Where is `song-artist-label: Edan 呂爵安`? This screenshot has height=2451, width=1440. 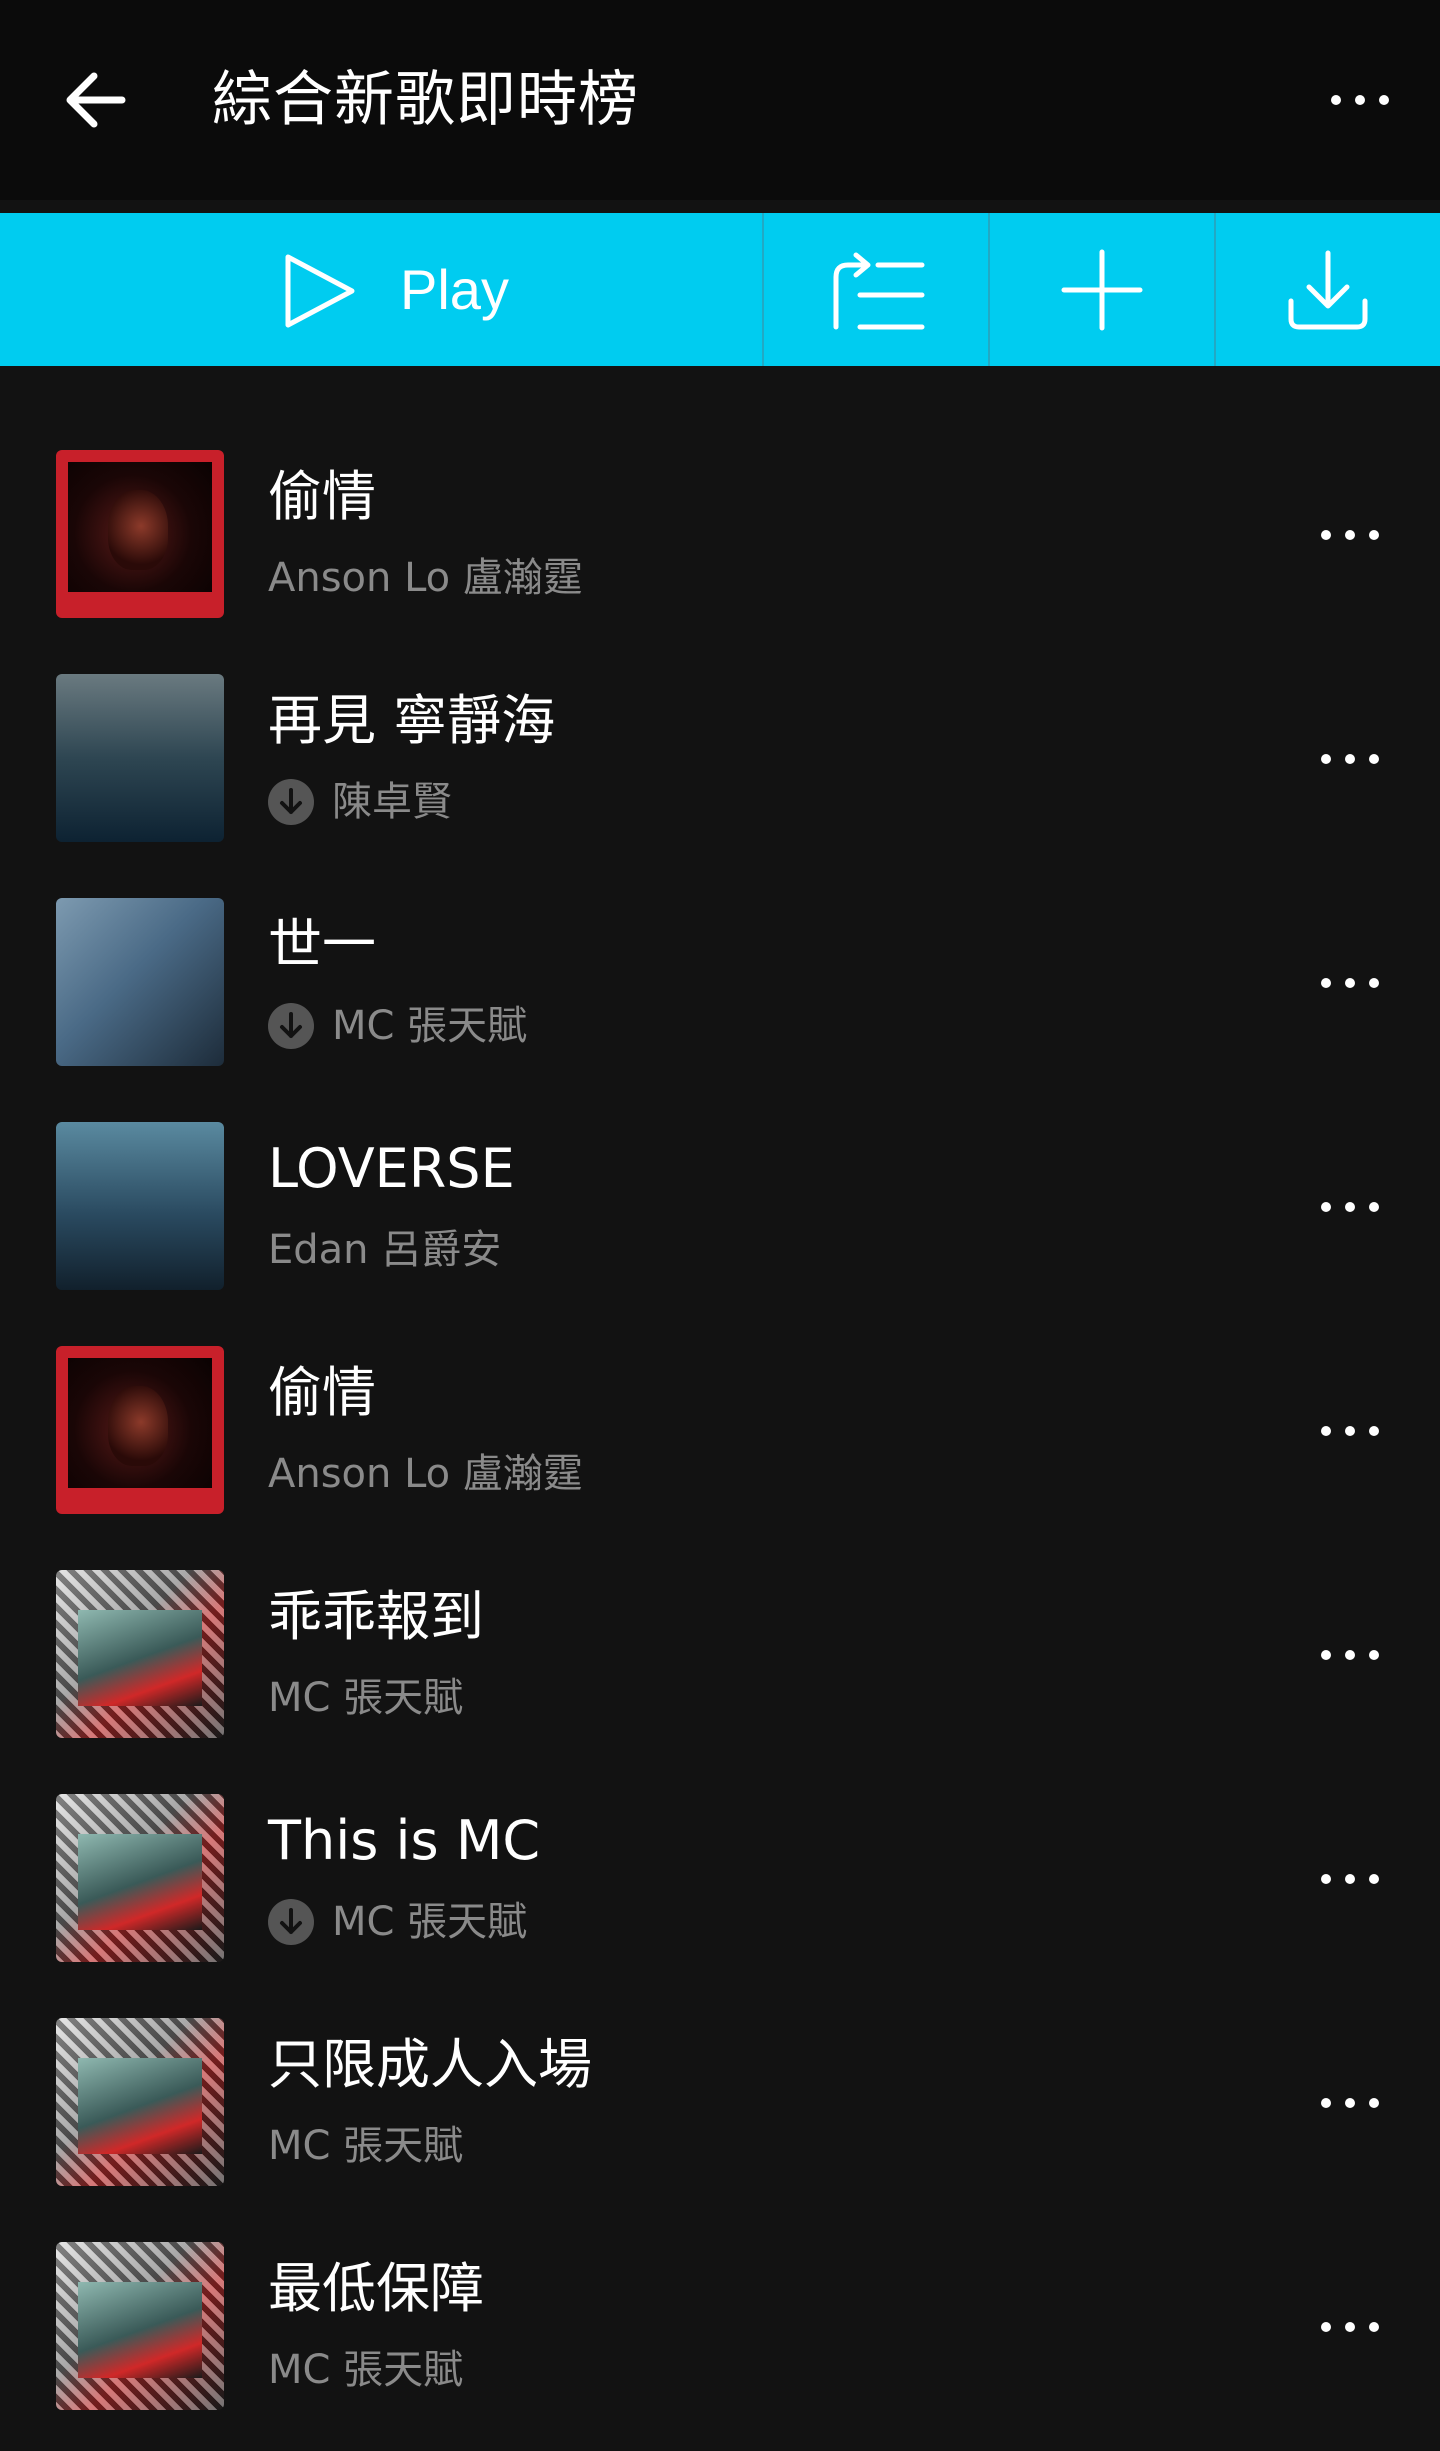 song-artist-label: Edan 呂爵安 is located at coordinates (385, 1250).